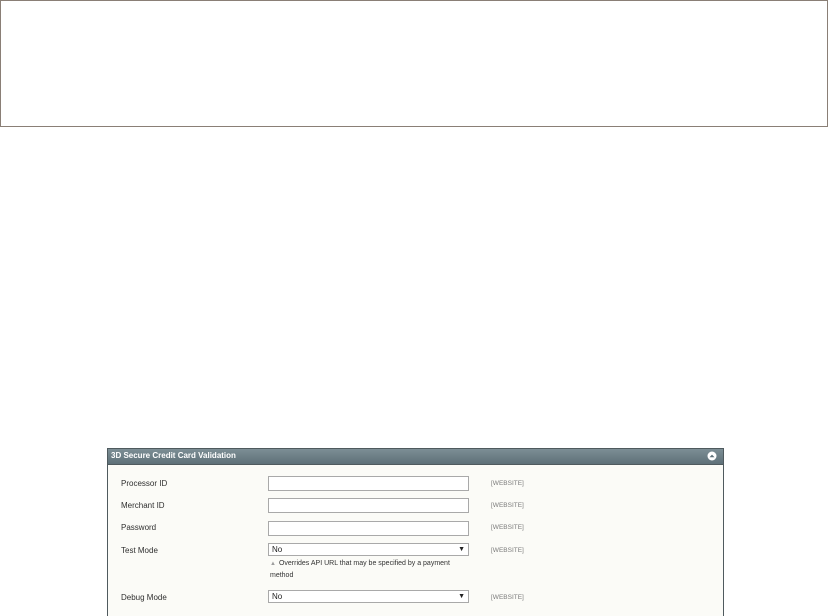 The width and height of the screenshot is (828, 616). What do you see at coordinates (415, 457) in the screenshot?
I see `panel-header: 3D Secure Credit Card Validation` at bounding box center [415, 457].